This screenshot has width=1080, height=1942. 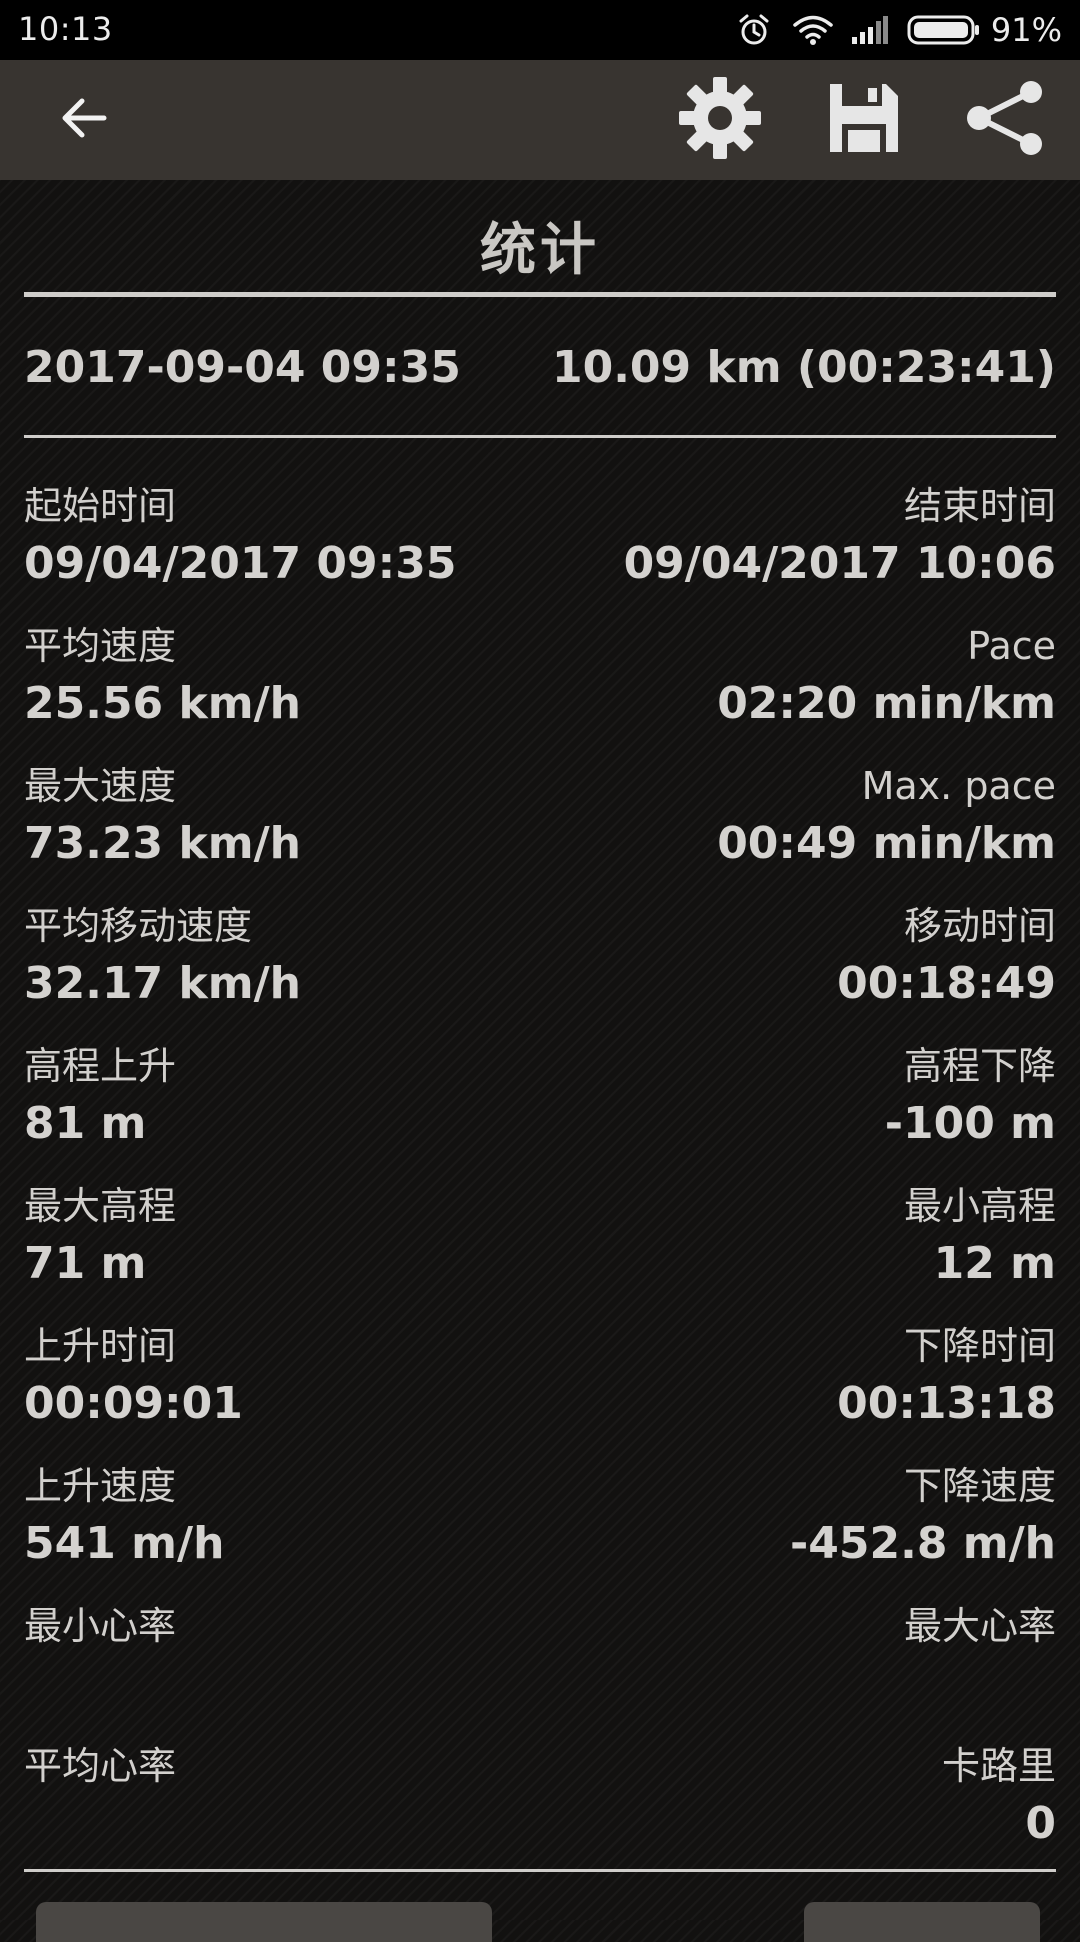 I want to click on stat-row: 上升速度 541 m/h 下降速度 -452.8 m/h, so click(x=540, y=1530).